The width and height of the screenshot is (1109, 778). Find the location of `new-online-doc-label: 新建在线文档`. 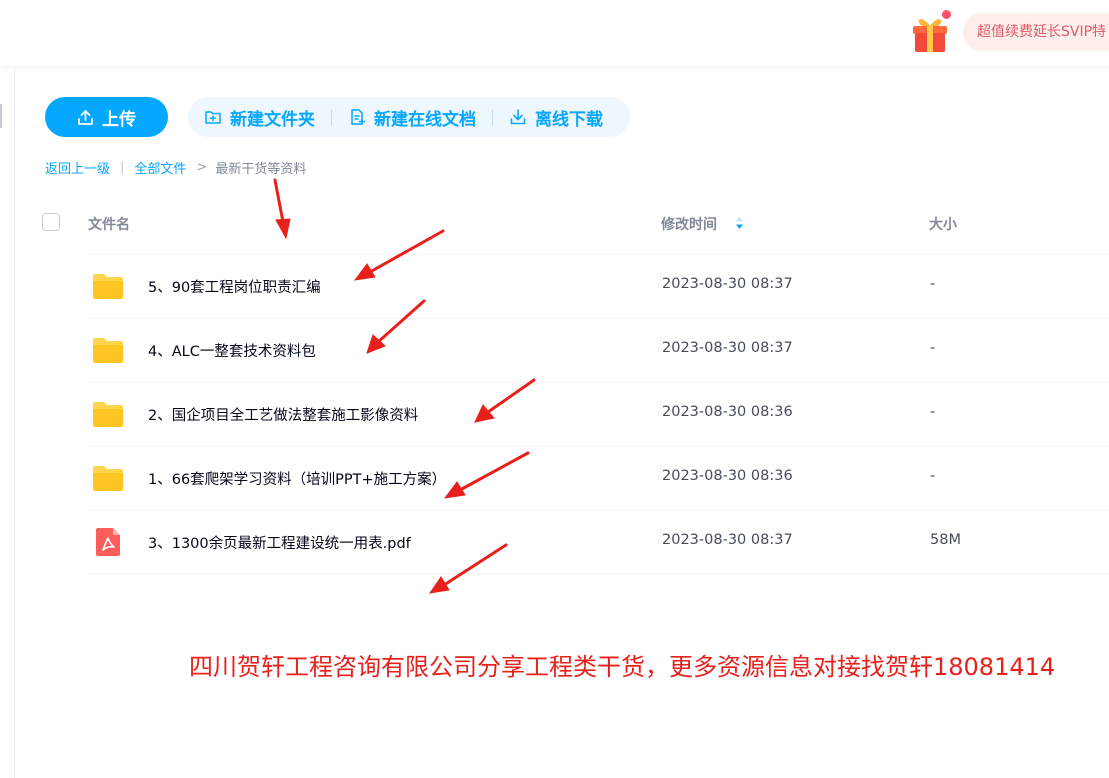

new-online-doc-label: 新建在线文档 is located at coordinates (425, 119).